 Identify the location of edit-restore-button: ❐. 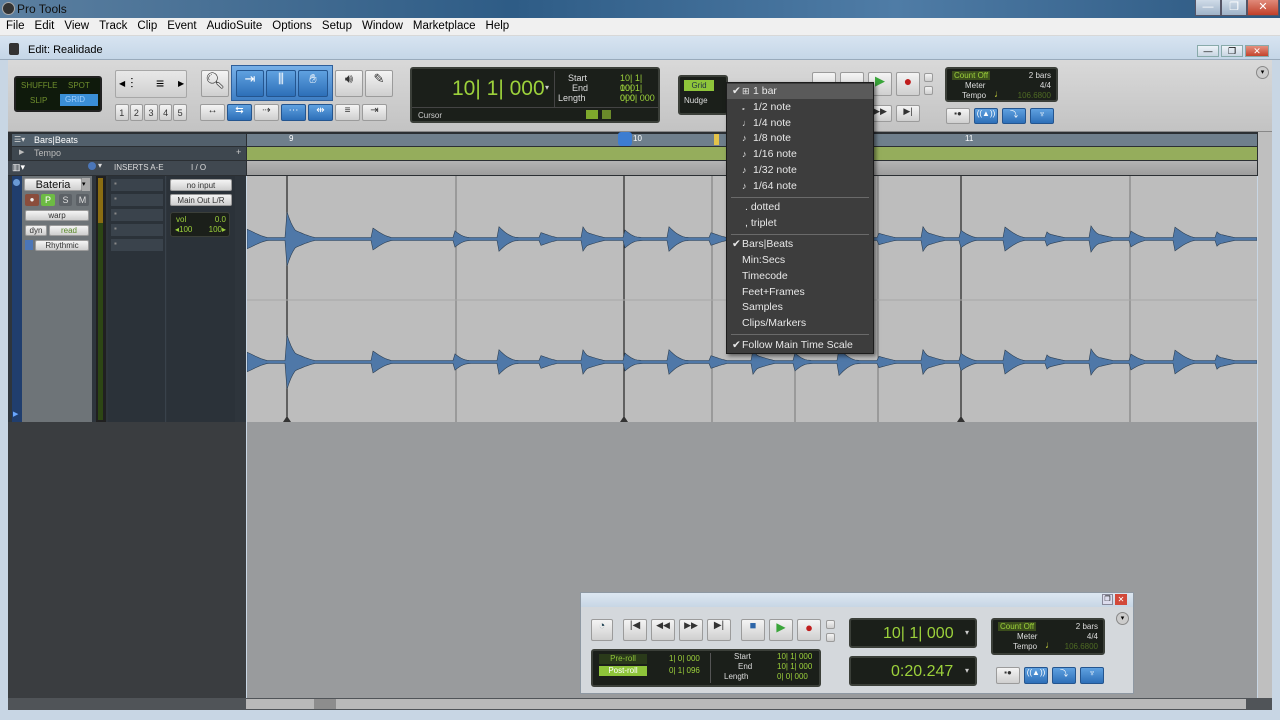
(1232, 51).